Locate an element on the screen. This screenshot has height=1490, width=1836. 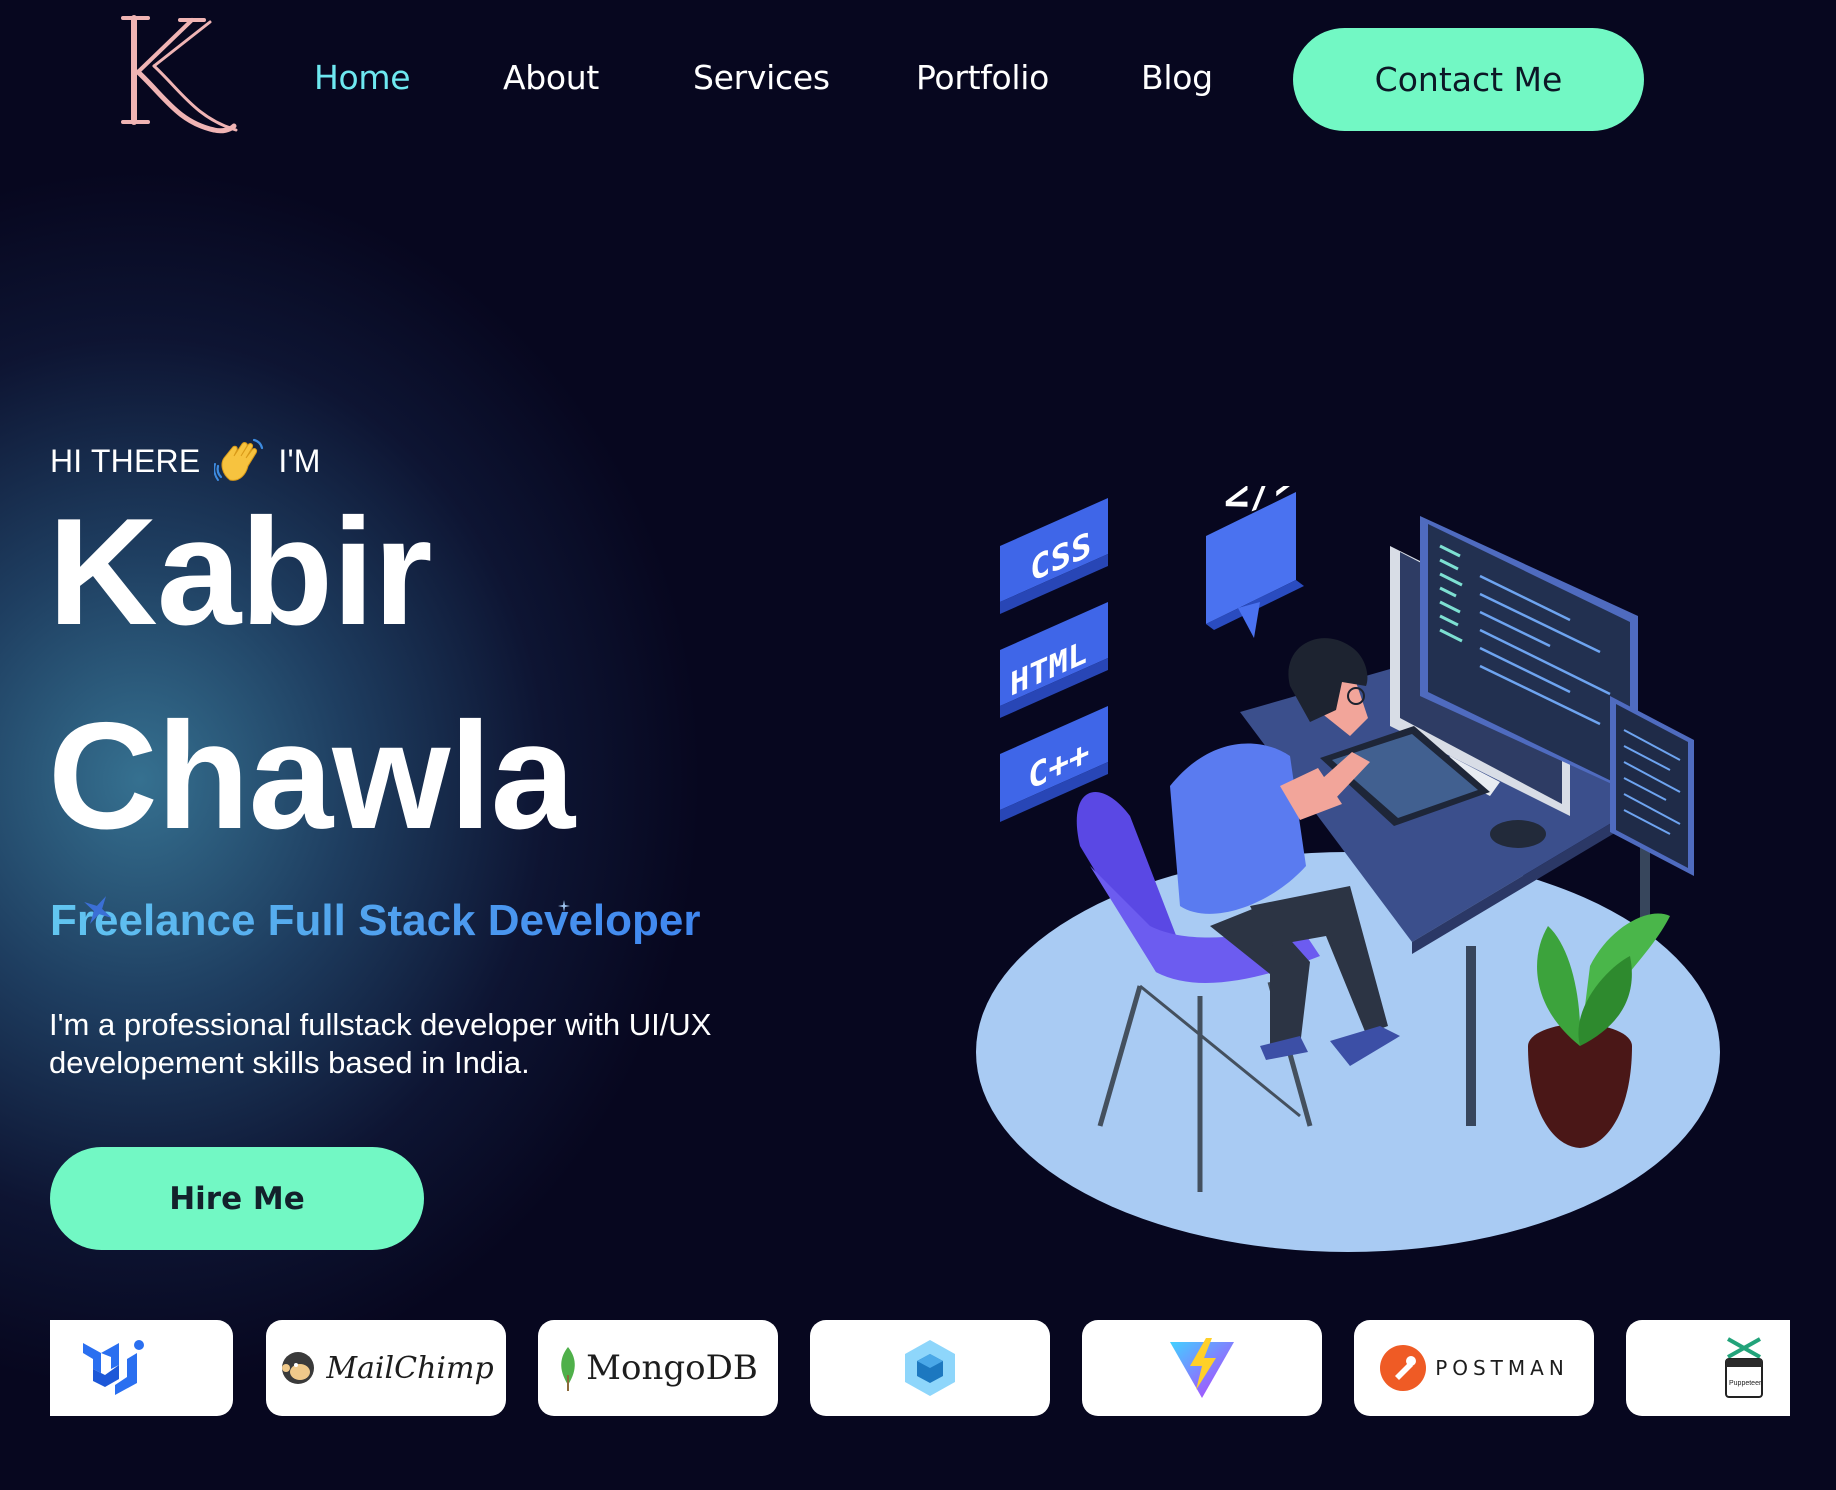
tech-tile-mailchimp: MailChimp is located at coordinates (386, 1368).